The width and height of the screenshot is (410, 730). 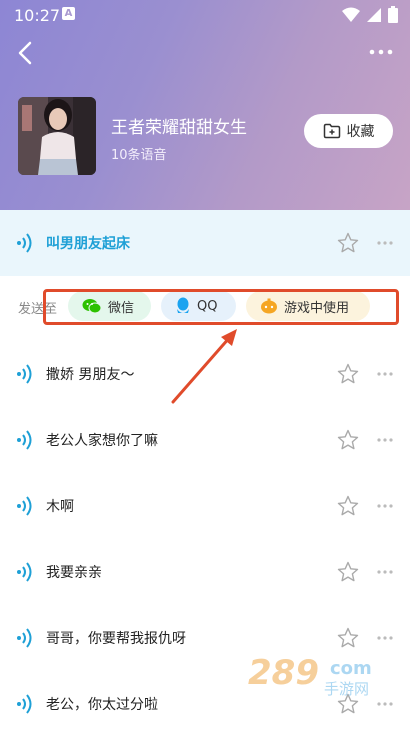 I want to click on voice-name: 哥哥，你要帮我报仇呀, so click(x=116, y=639).